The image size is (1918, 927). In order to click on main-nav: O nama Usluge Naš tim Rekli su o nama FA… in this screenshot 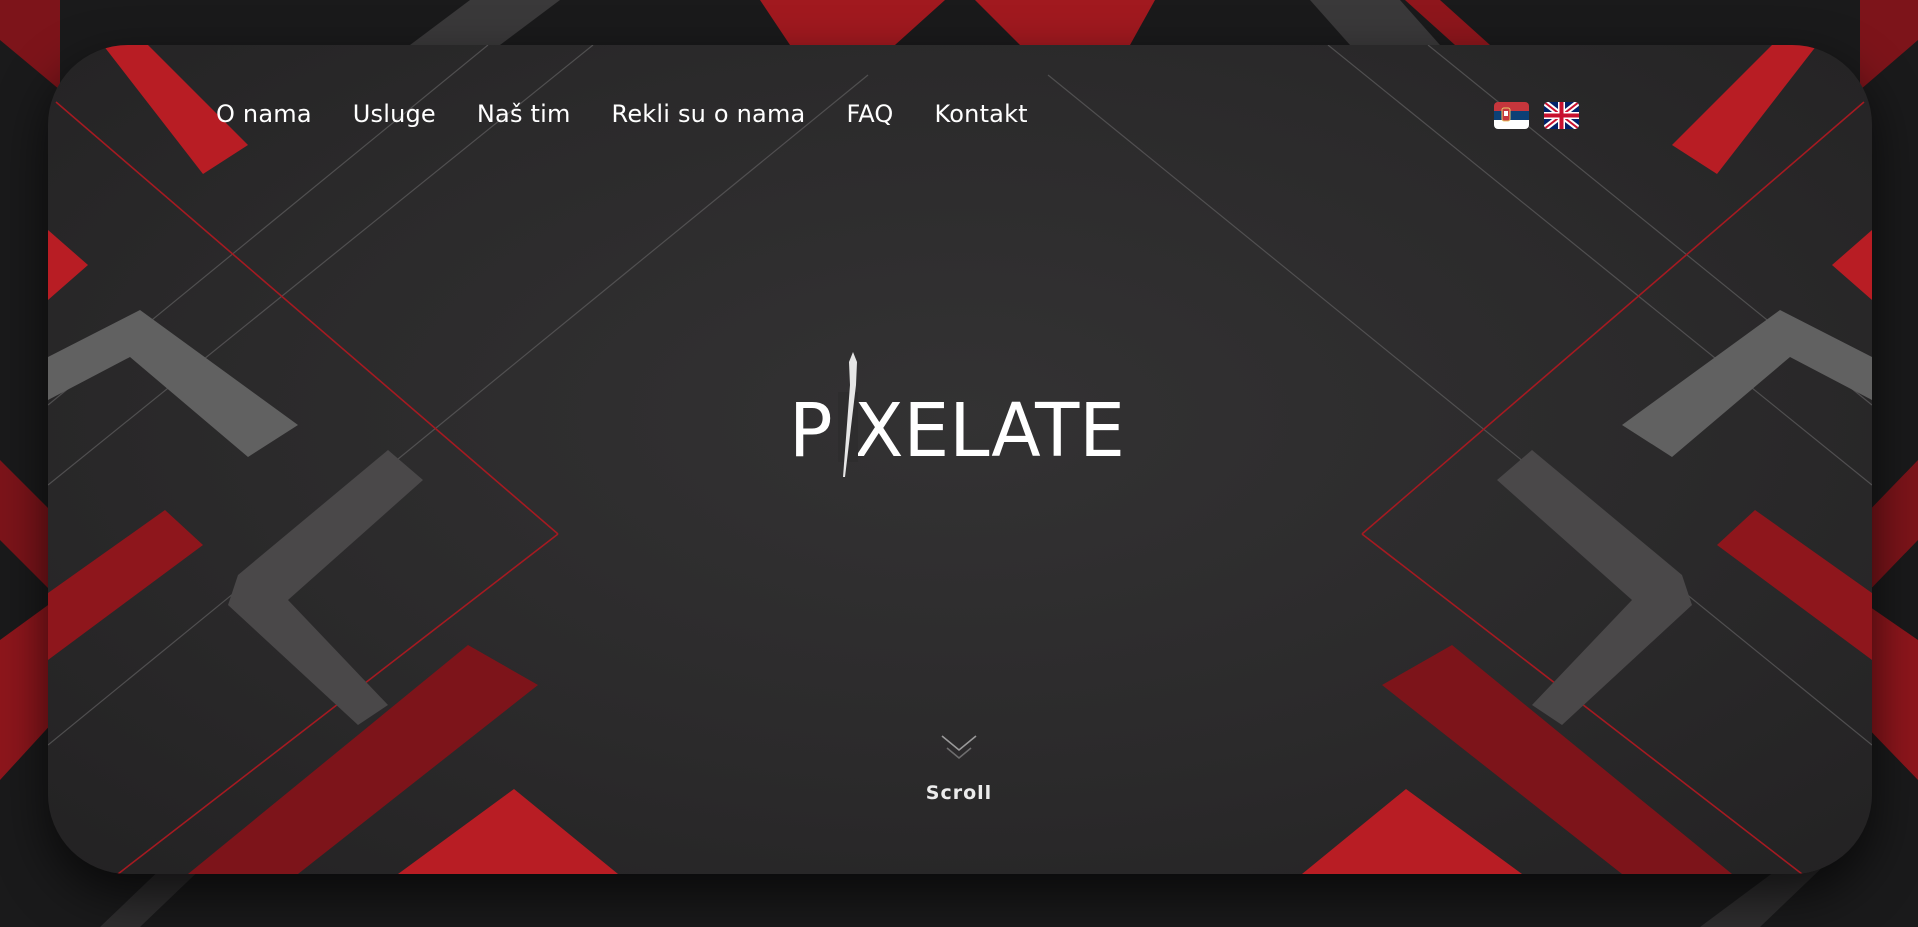, I will do `click(622, 114)`.